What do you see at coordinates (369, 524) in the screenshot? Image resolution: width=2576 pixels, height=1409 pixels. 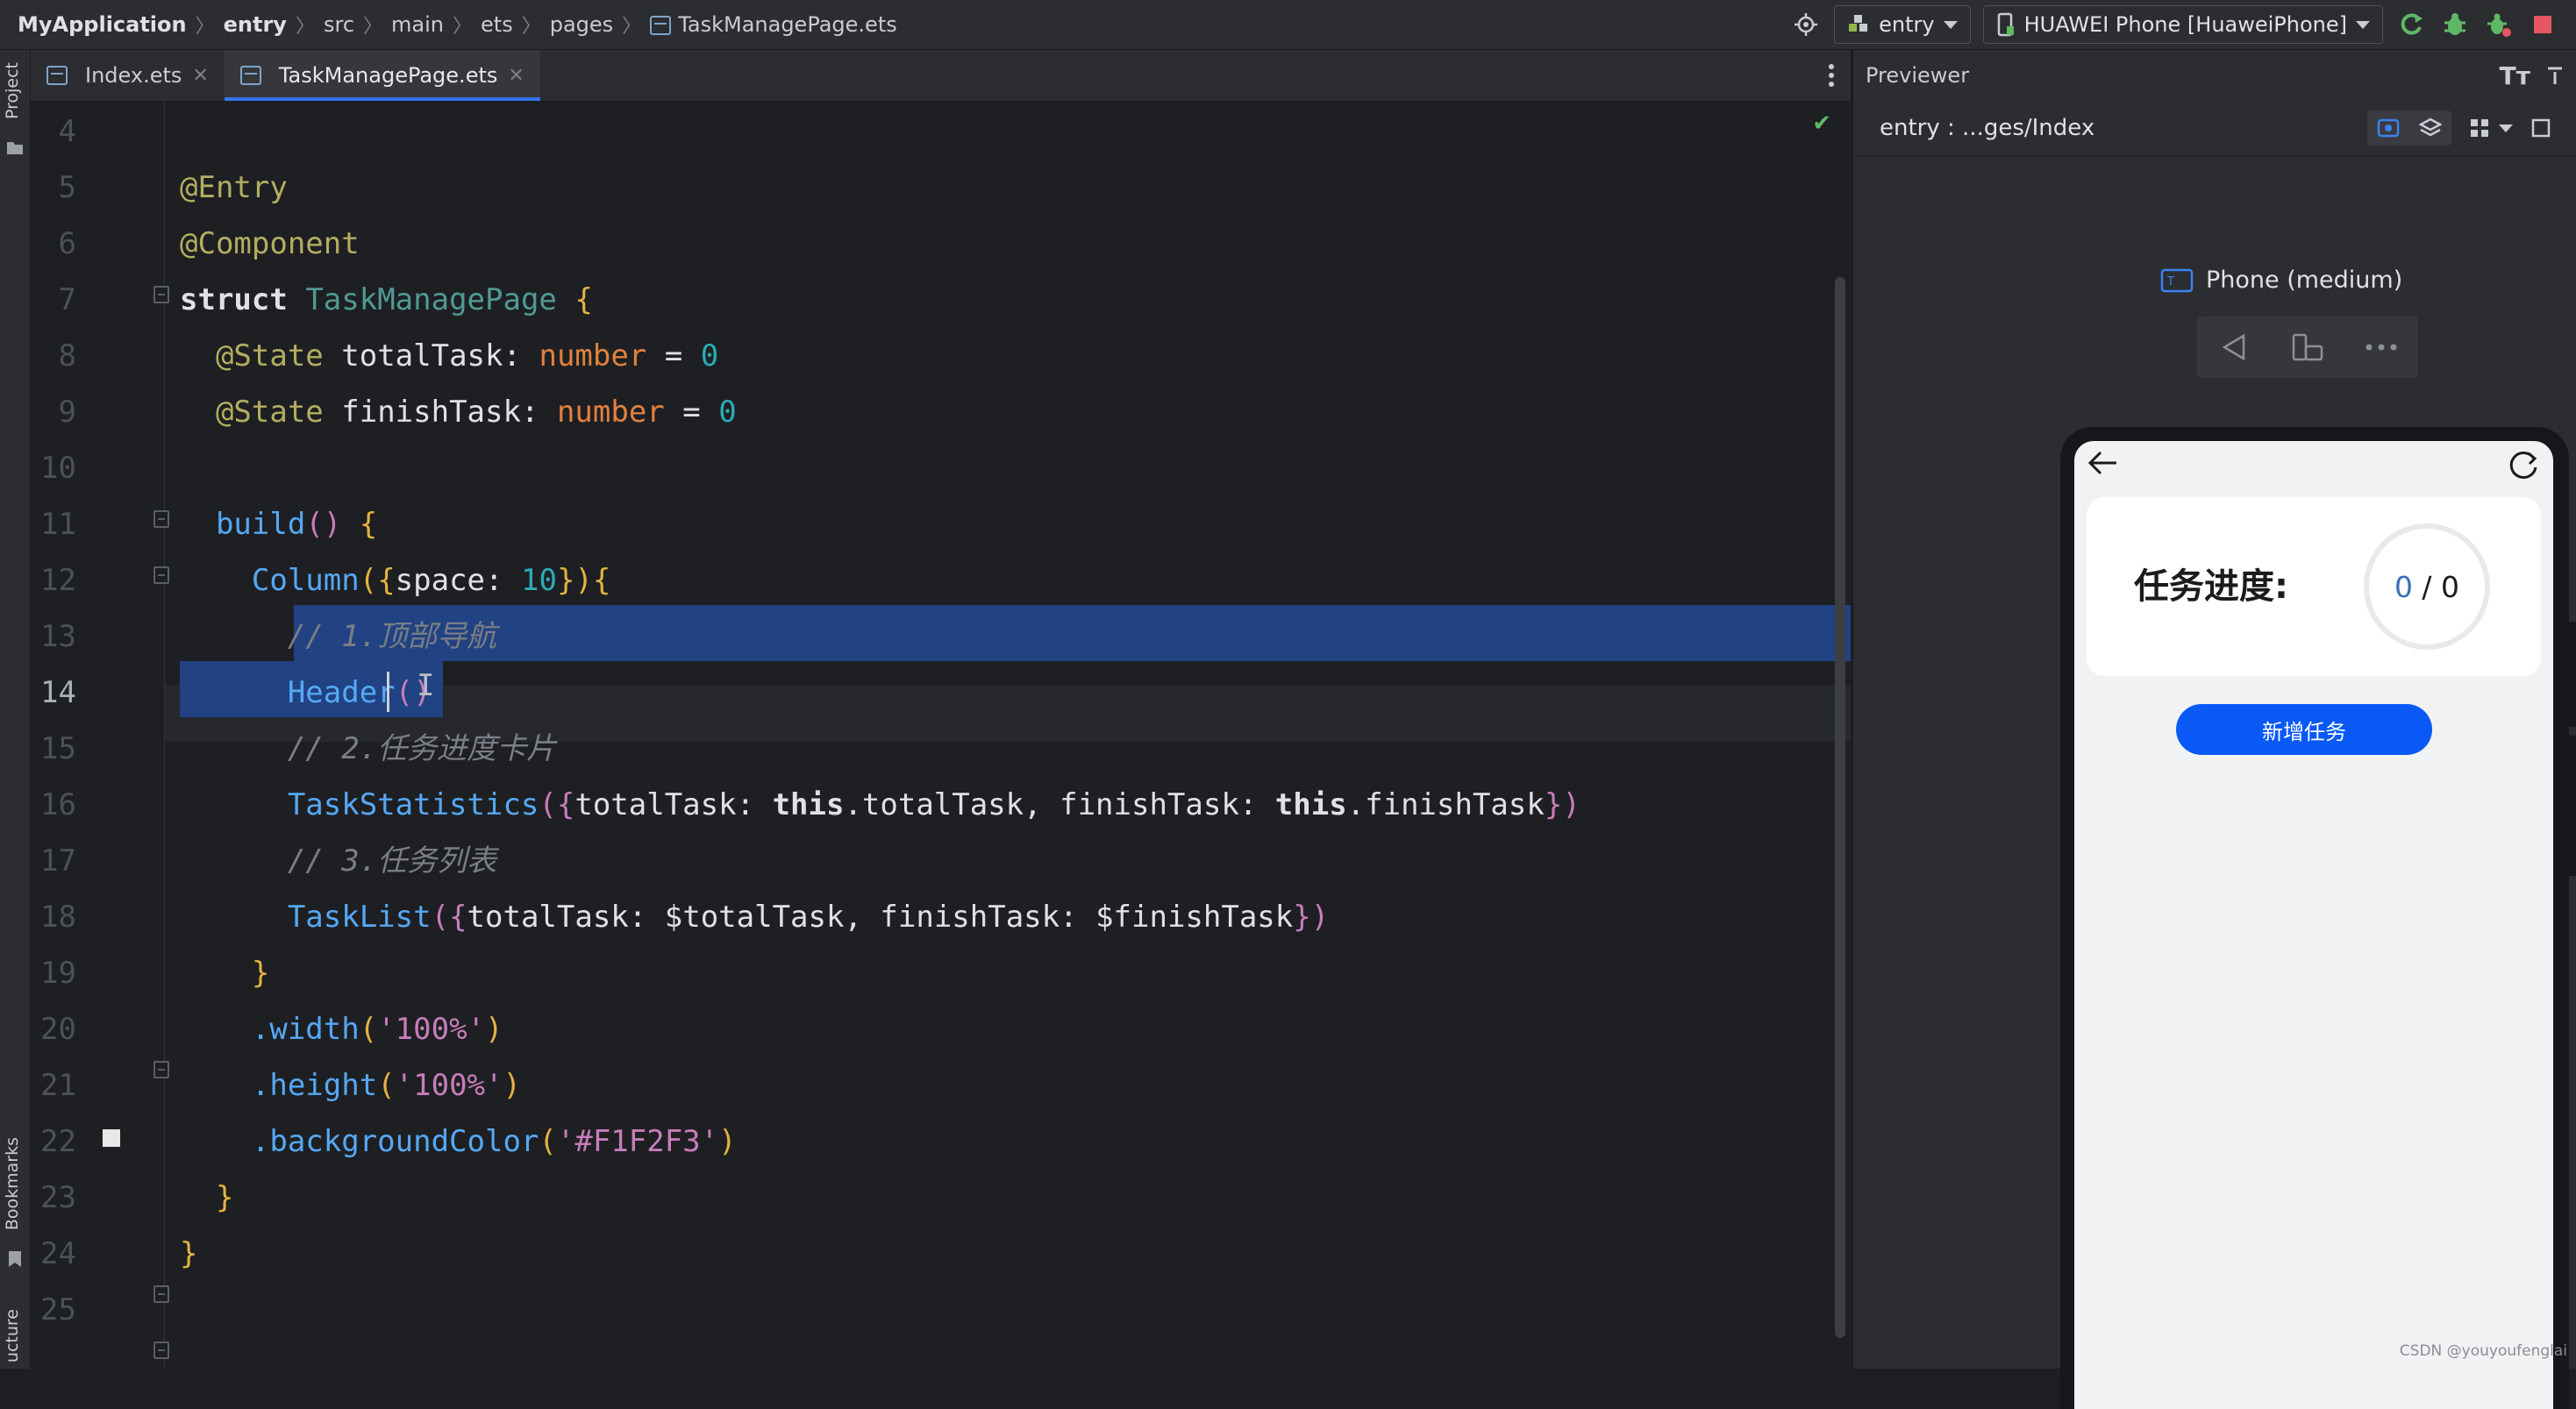 I see `brace: {` at bounding box center [369, 524].